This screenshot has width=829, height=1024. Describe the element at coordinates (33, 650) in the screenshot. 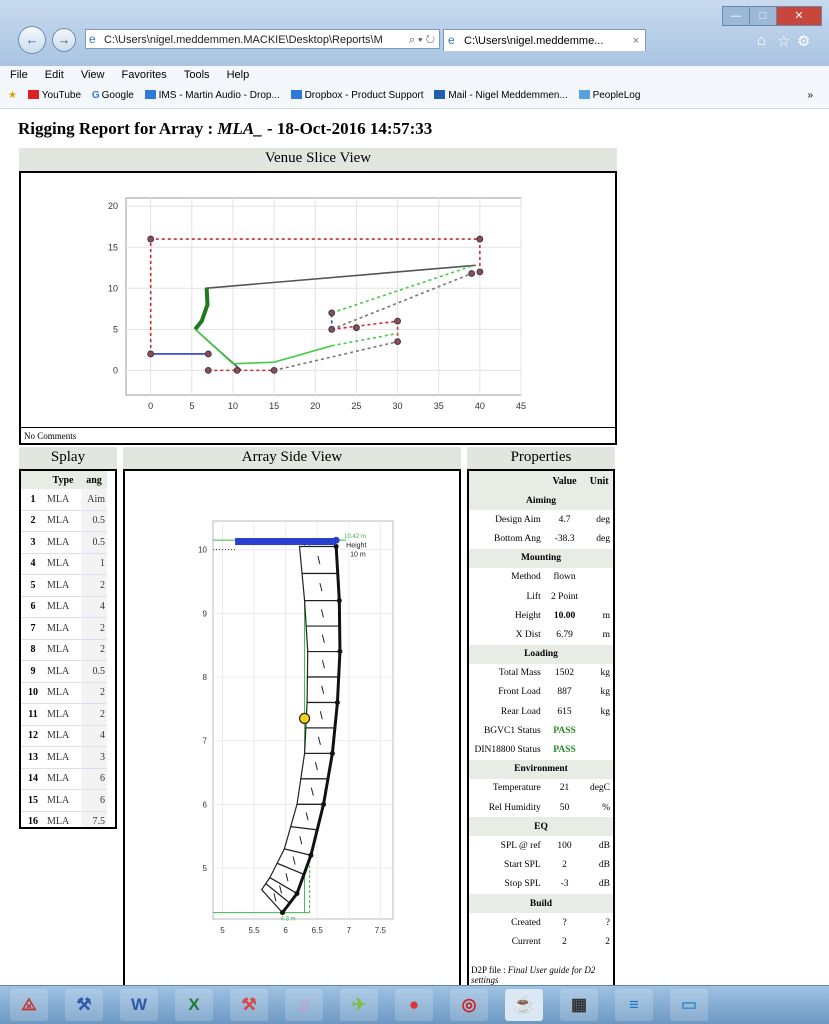

I see `splay-index: 8` at that location.